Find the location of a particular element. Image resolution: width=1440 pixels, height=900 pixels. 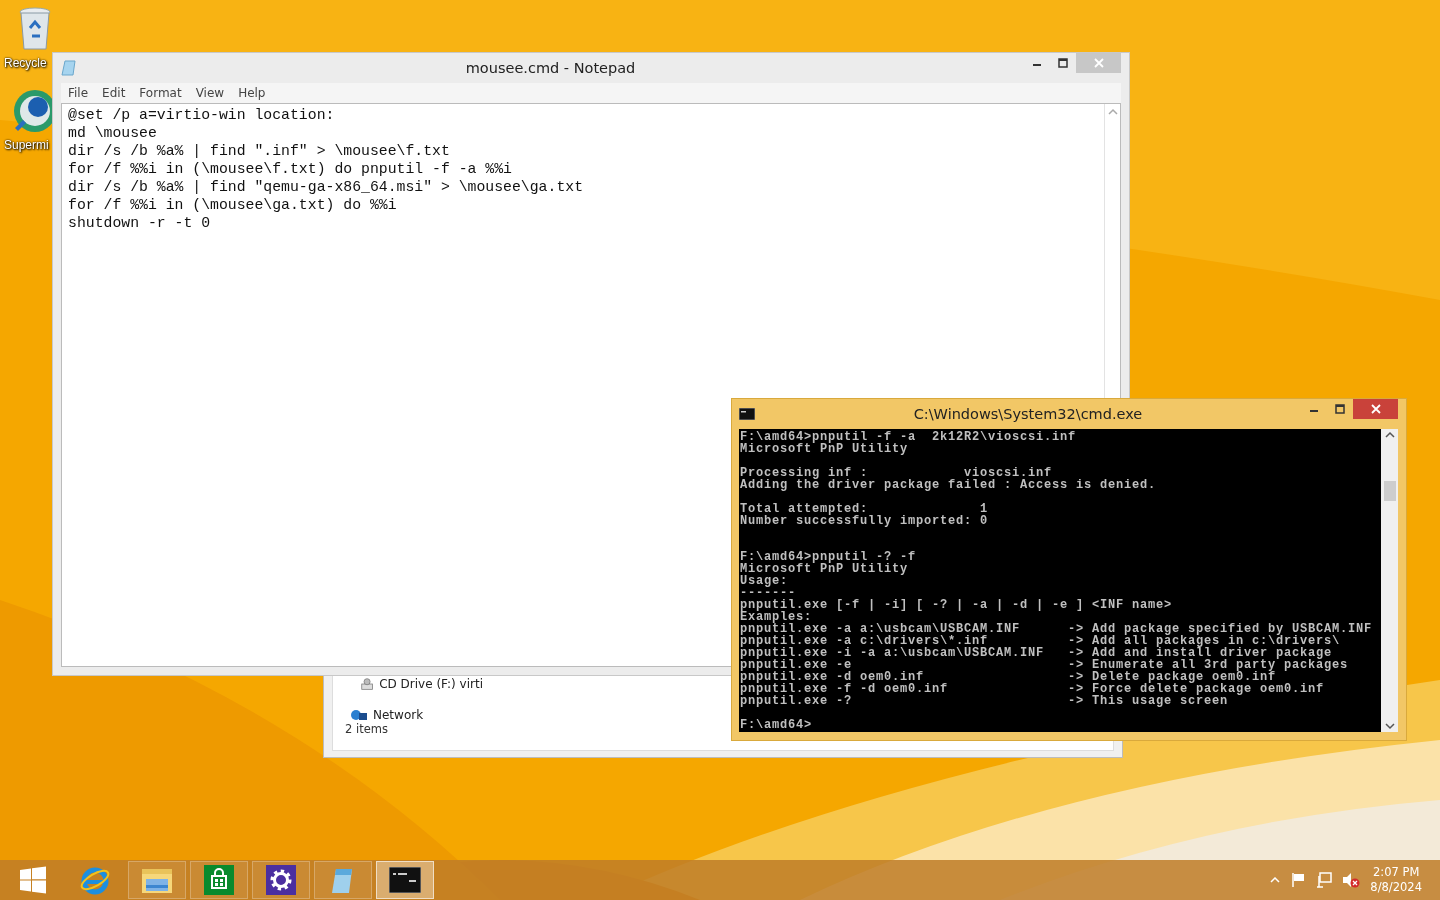

clock-date: 8/8/2024 is located at coordinates (1396, 887).